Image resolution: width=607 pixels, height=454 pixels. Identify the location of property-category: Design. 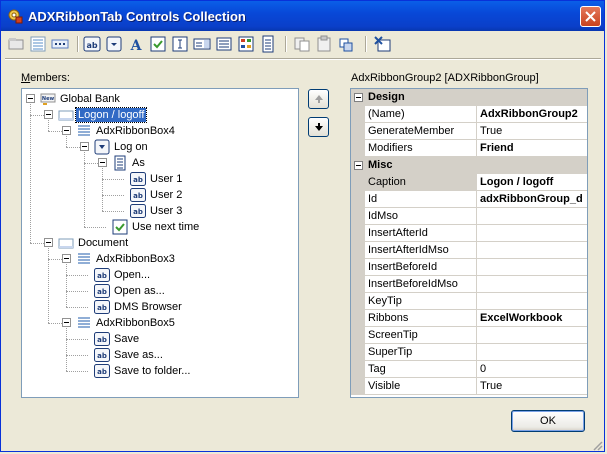
(469, 97).